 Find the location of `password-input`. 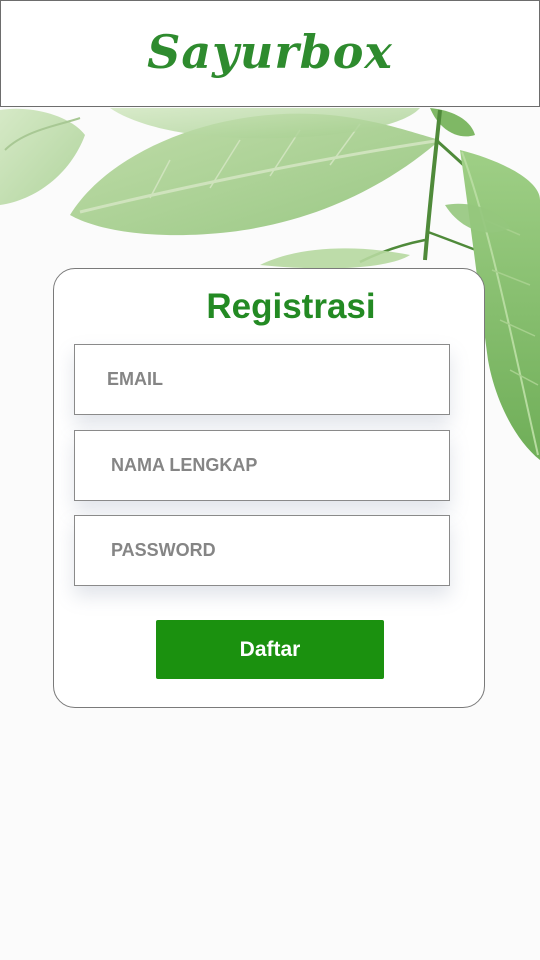

password-input is located at coordinates (262, 550).